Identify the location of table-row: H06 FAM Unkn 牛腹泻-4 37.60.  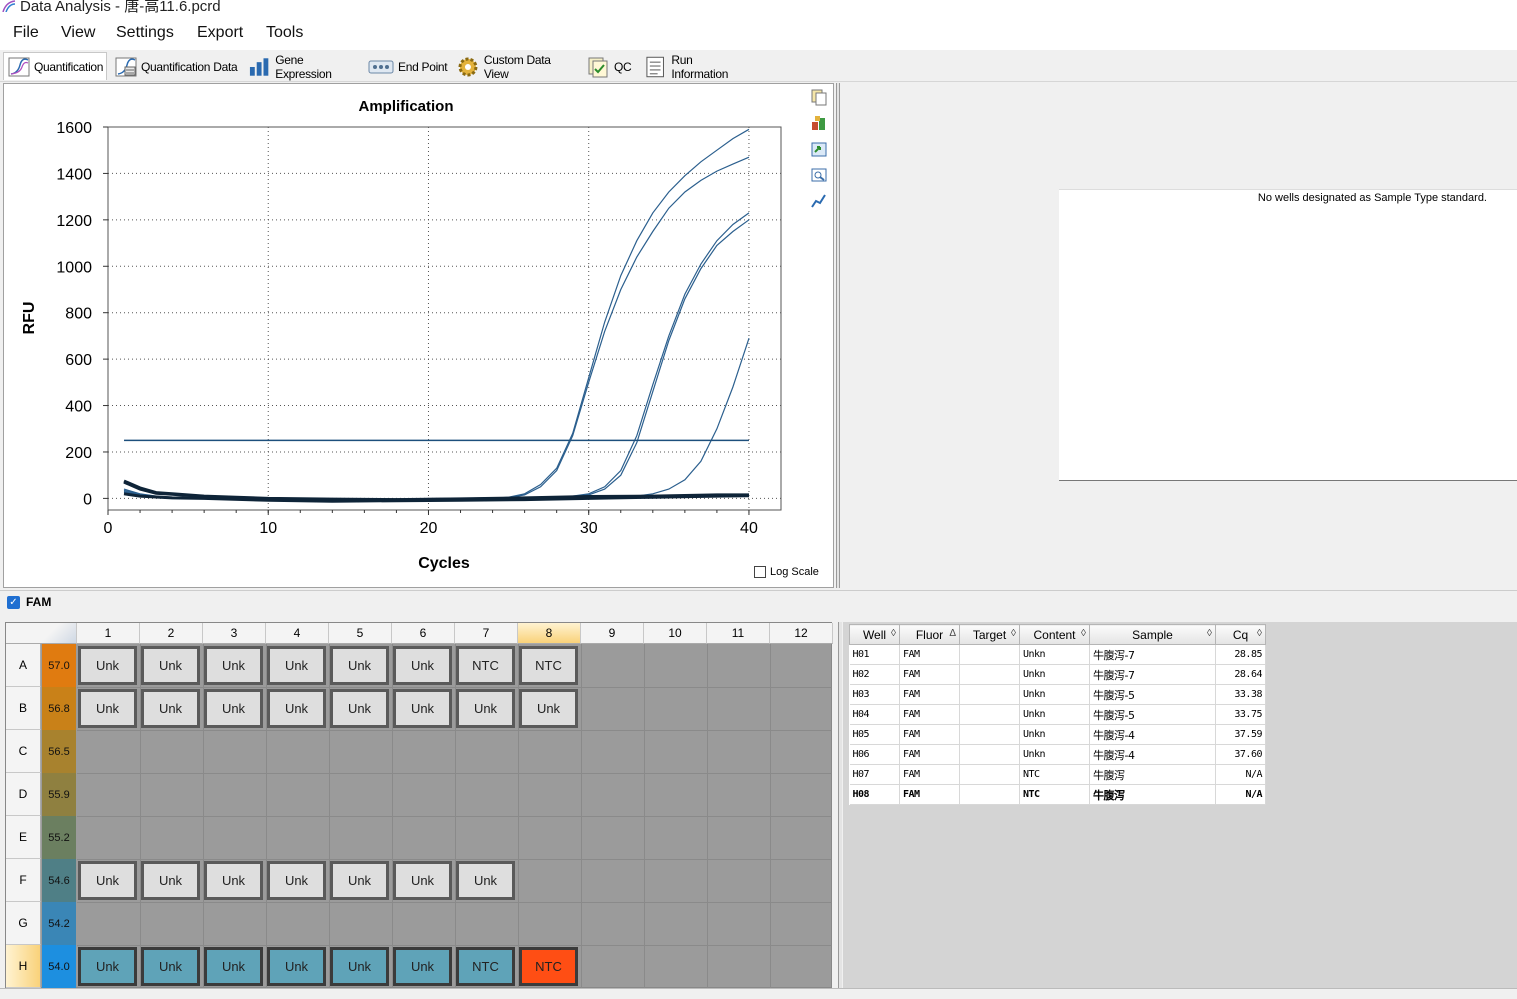
(1057, 754).